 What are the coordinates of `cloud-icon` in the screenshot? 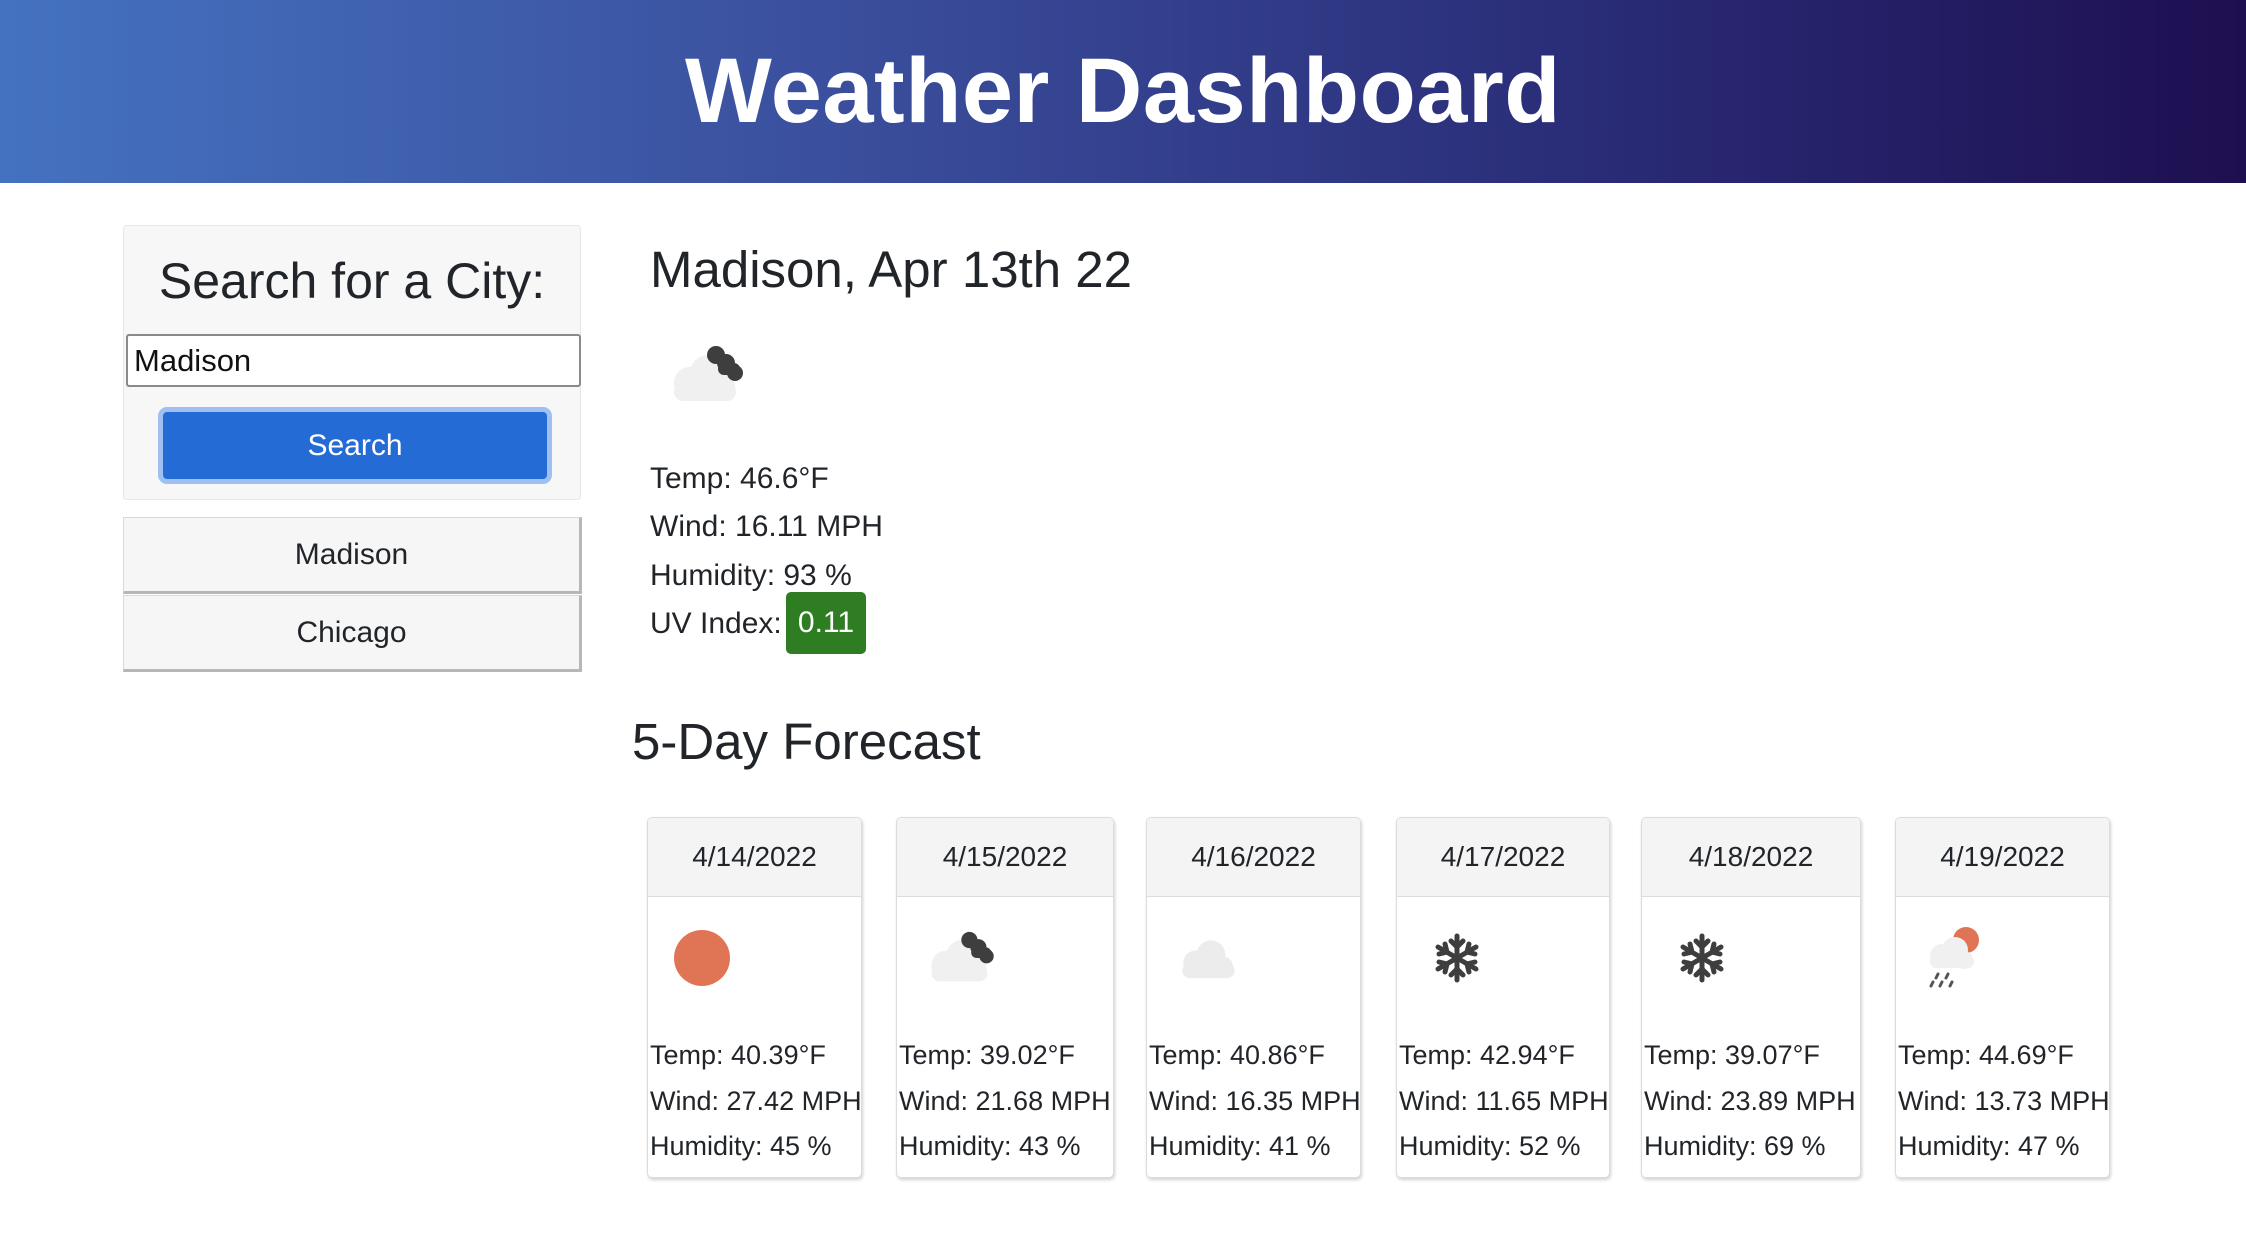 It's located at (1211, 958).